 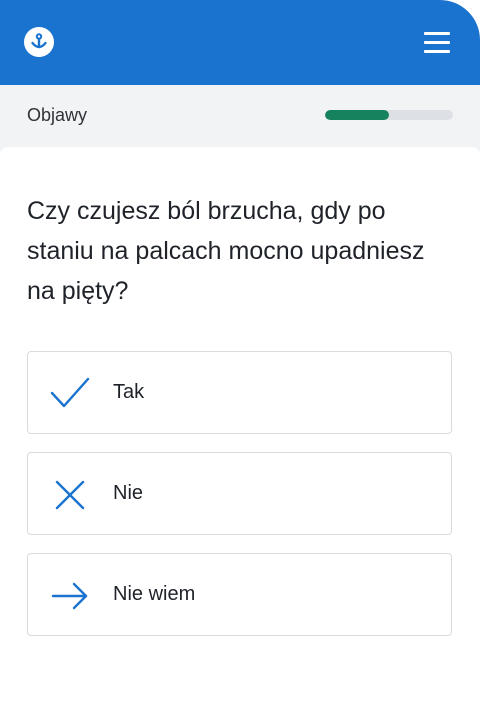 What do you see at coordinates (129, 392) in the screenshot?
I see `answer-option-label: Tak` at bounding box center [129, 392].